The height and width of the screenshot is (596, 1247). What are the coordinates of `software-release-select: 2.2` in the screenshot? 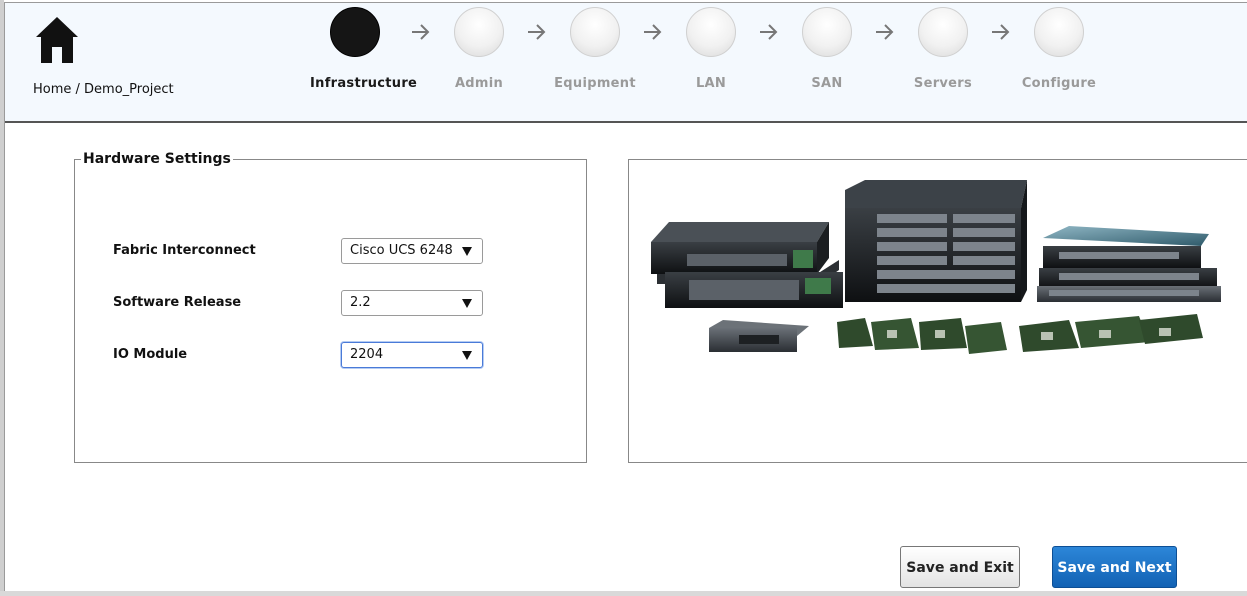 It's located at (412, 303).